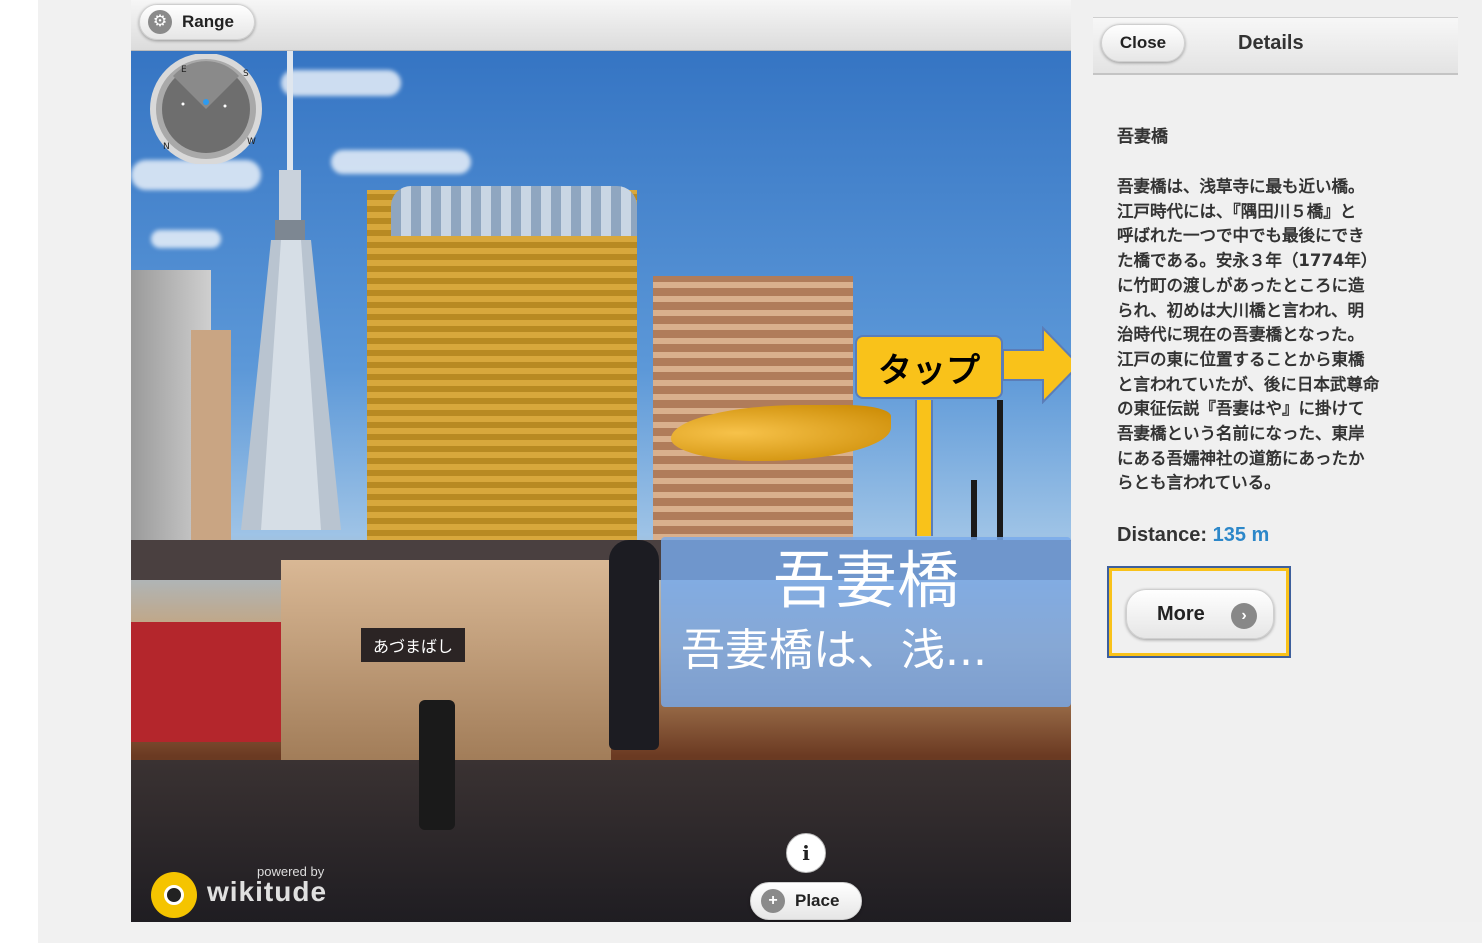  Describe the element at coordinates (246, 74) in the screenshot. I see `compass-s: S` at that location.